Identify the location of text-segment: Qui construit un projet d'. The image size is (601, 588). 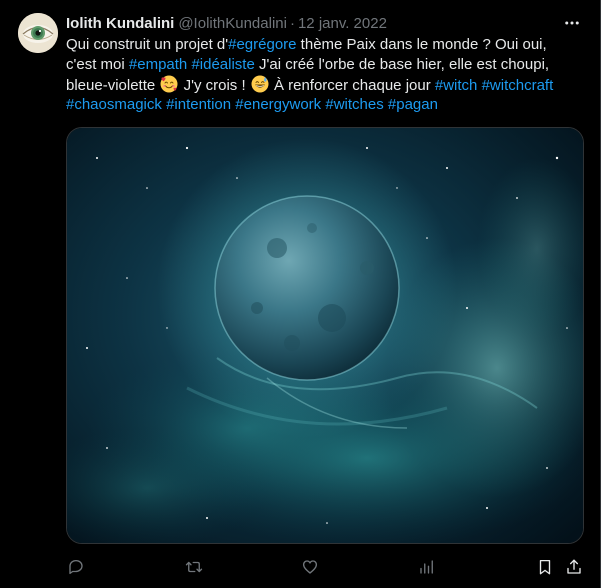
(147, 44).